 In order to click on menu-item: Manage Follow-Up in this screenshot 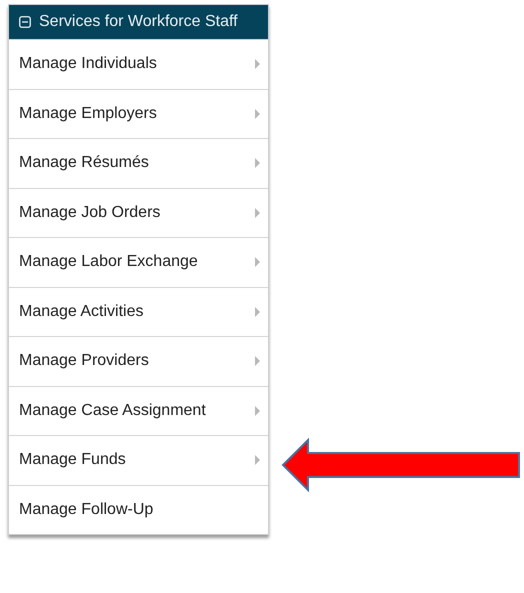, I will do `click(138, 509)`.